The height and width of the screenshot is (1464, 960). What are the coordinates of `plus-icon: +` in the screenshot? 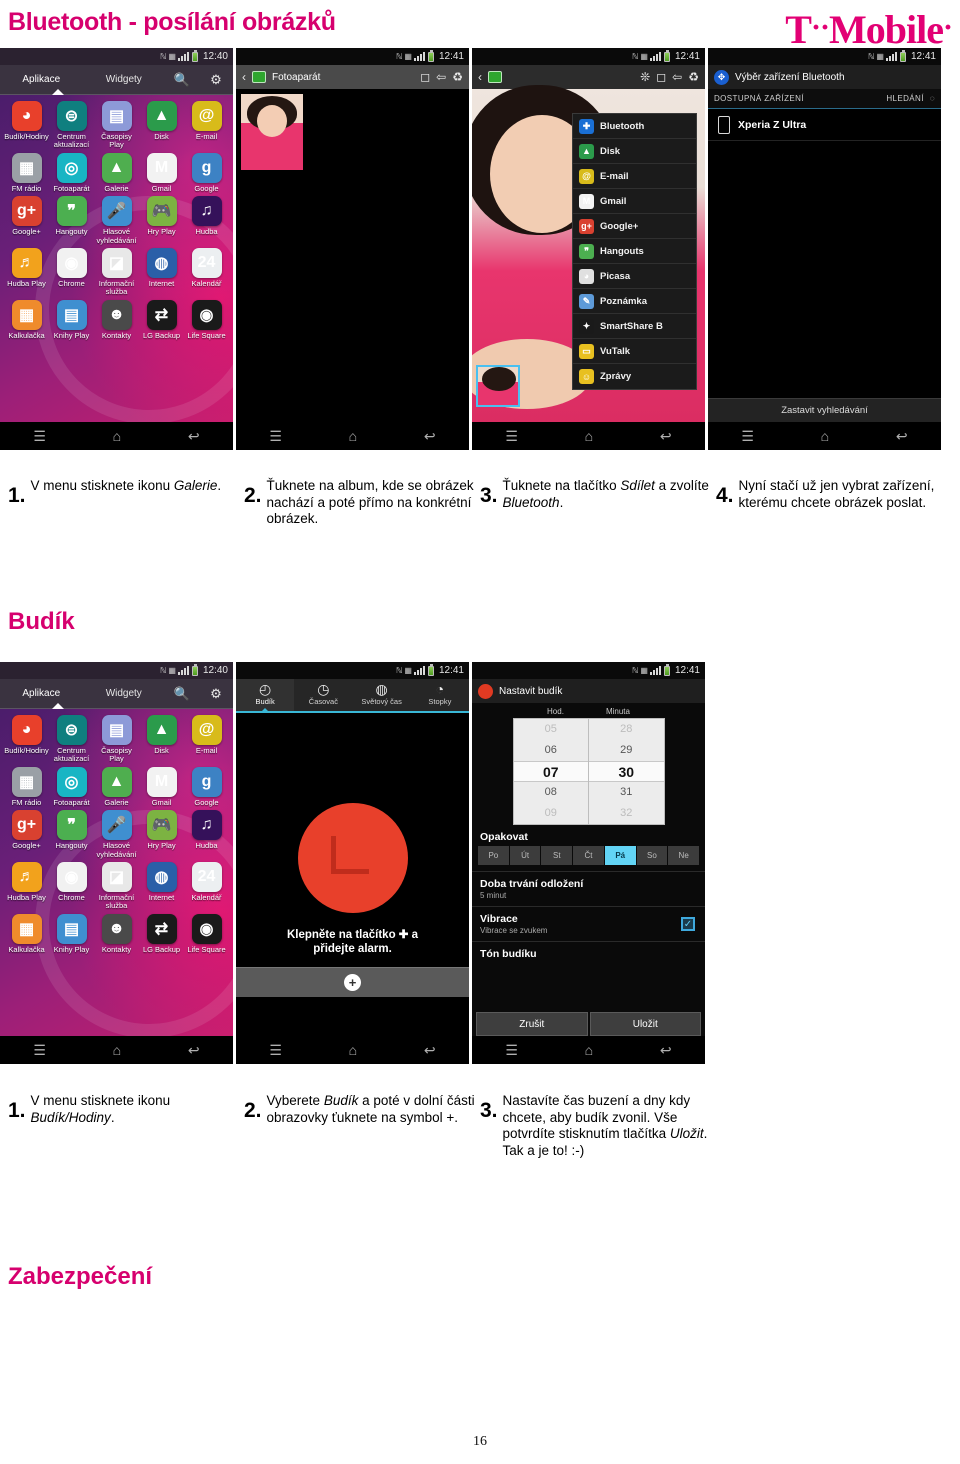 It's located at (352, 982).